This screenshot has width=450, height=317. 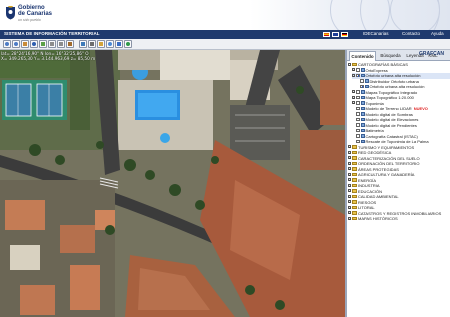 I want to click on tab-contenido: Contenido, so click(x=362, y=56).